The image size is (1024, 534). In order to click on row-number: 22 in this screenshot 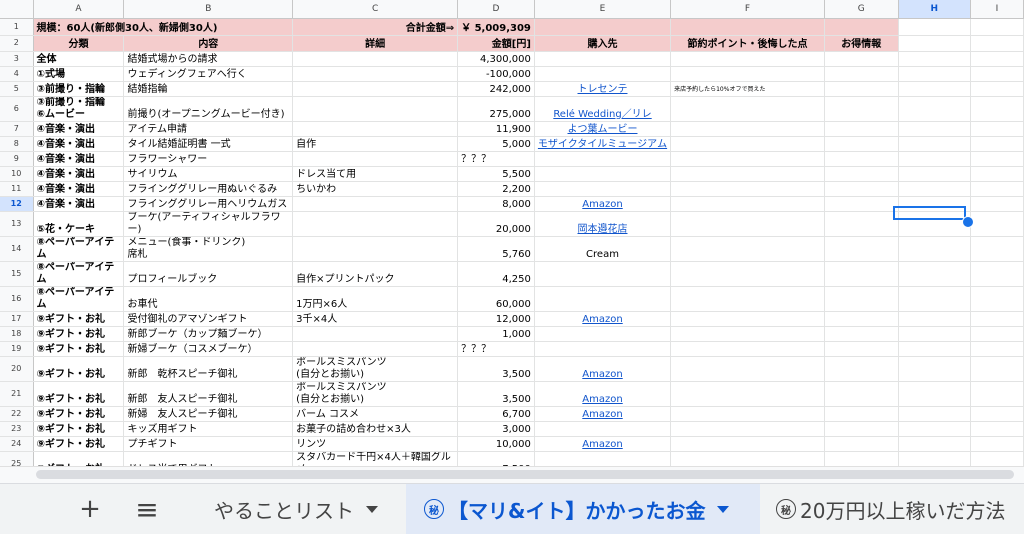, I will do `click(17, 414)`.